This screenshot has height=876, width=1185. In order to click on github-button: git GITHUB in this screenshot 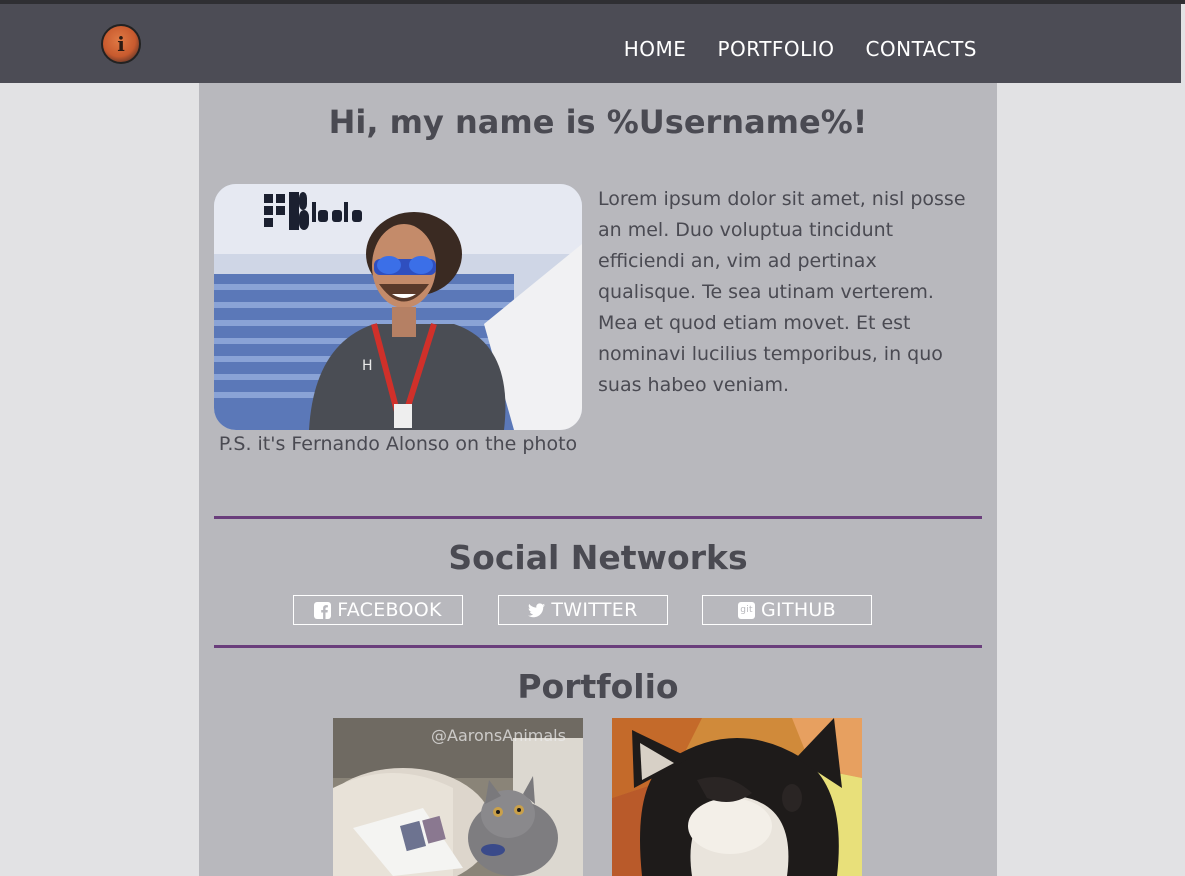, I will do `click(787, 610)`.